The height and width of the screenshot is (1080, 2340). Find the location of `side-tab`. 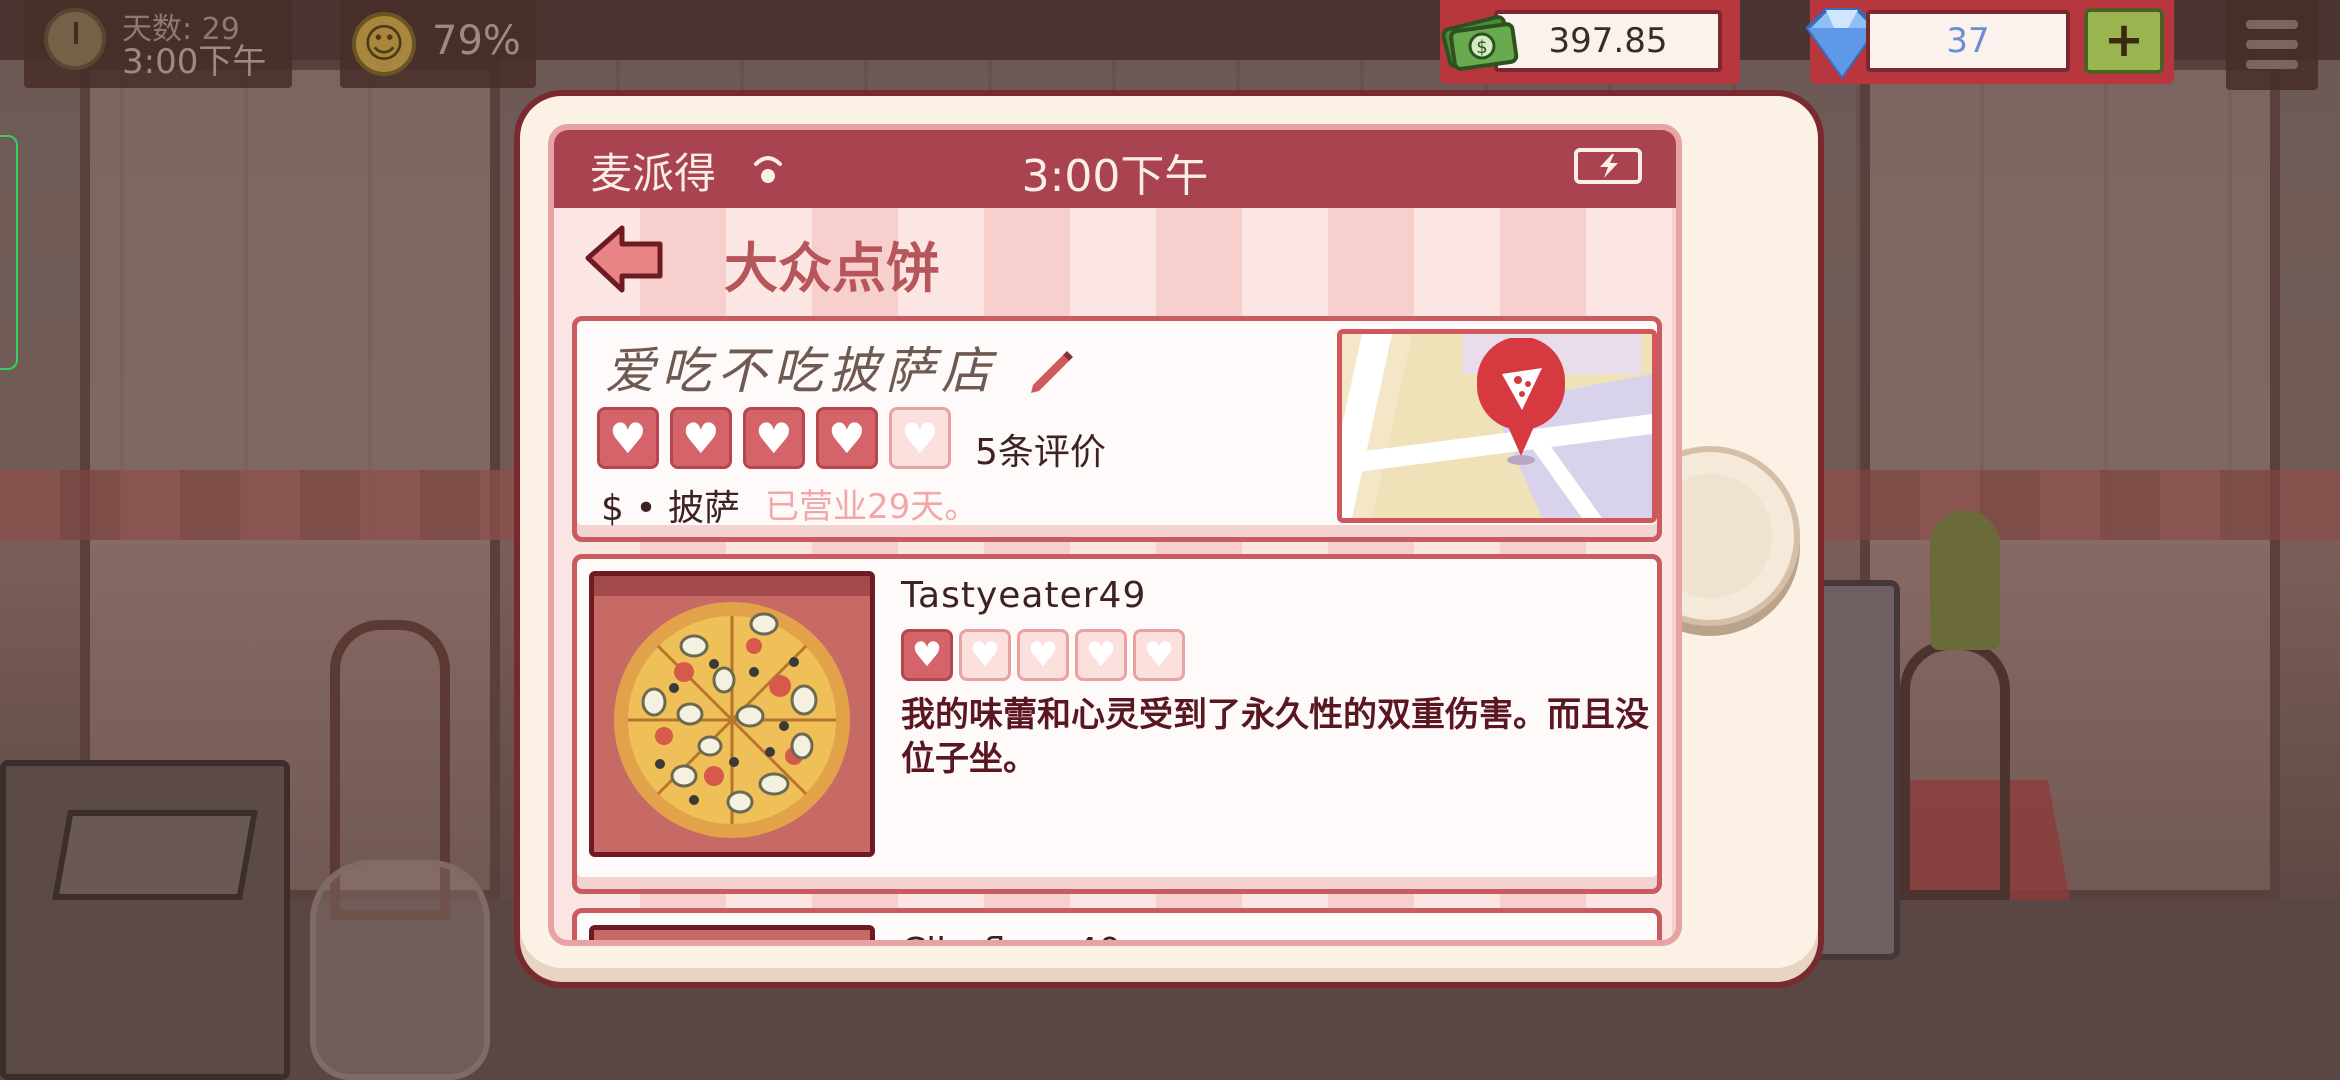

side-tab is located at coordinates (9, 252).